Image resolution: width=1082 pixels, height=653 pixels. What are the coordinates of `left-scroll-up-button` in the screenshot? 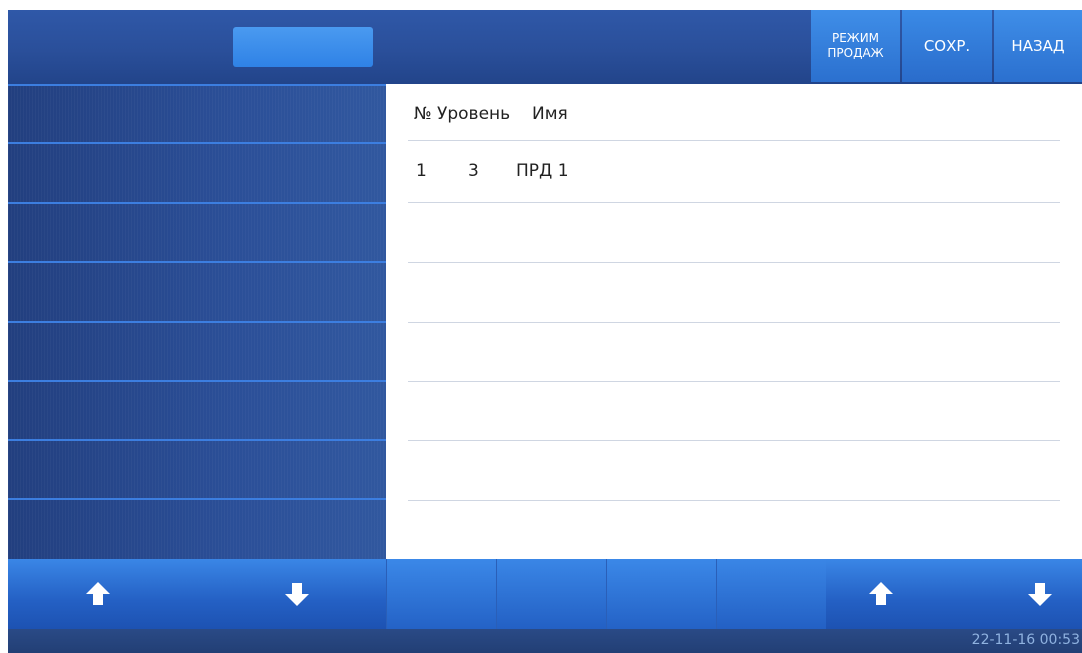 It's located at (98, 594).